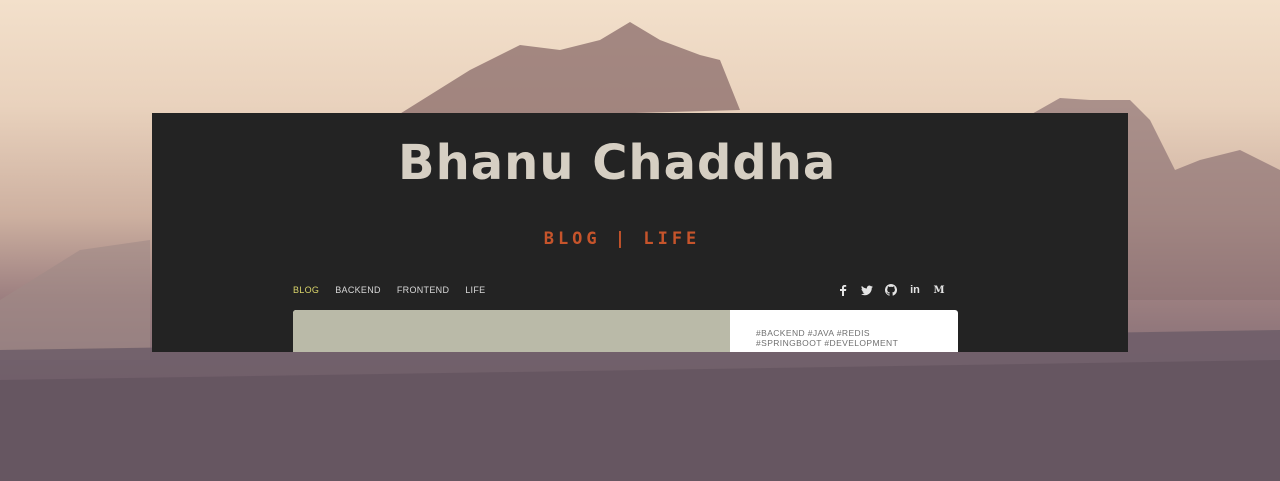 This screenshot has width=1280, height=481. I want to click on github-icon, so click(891, 290).